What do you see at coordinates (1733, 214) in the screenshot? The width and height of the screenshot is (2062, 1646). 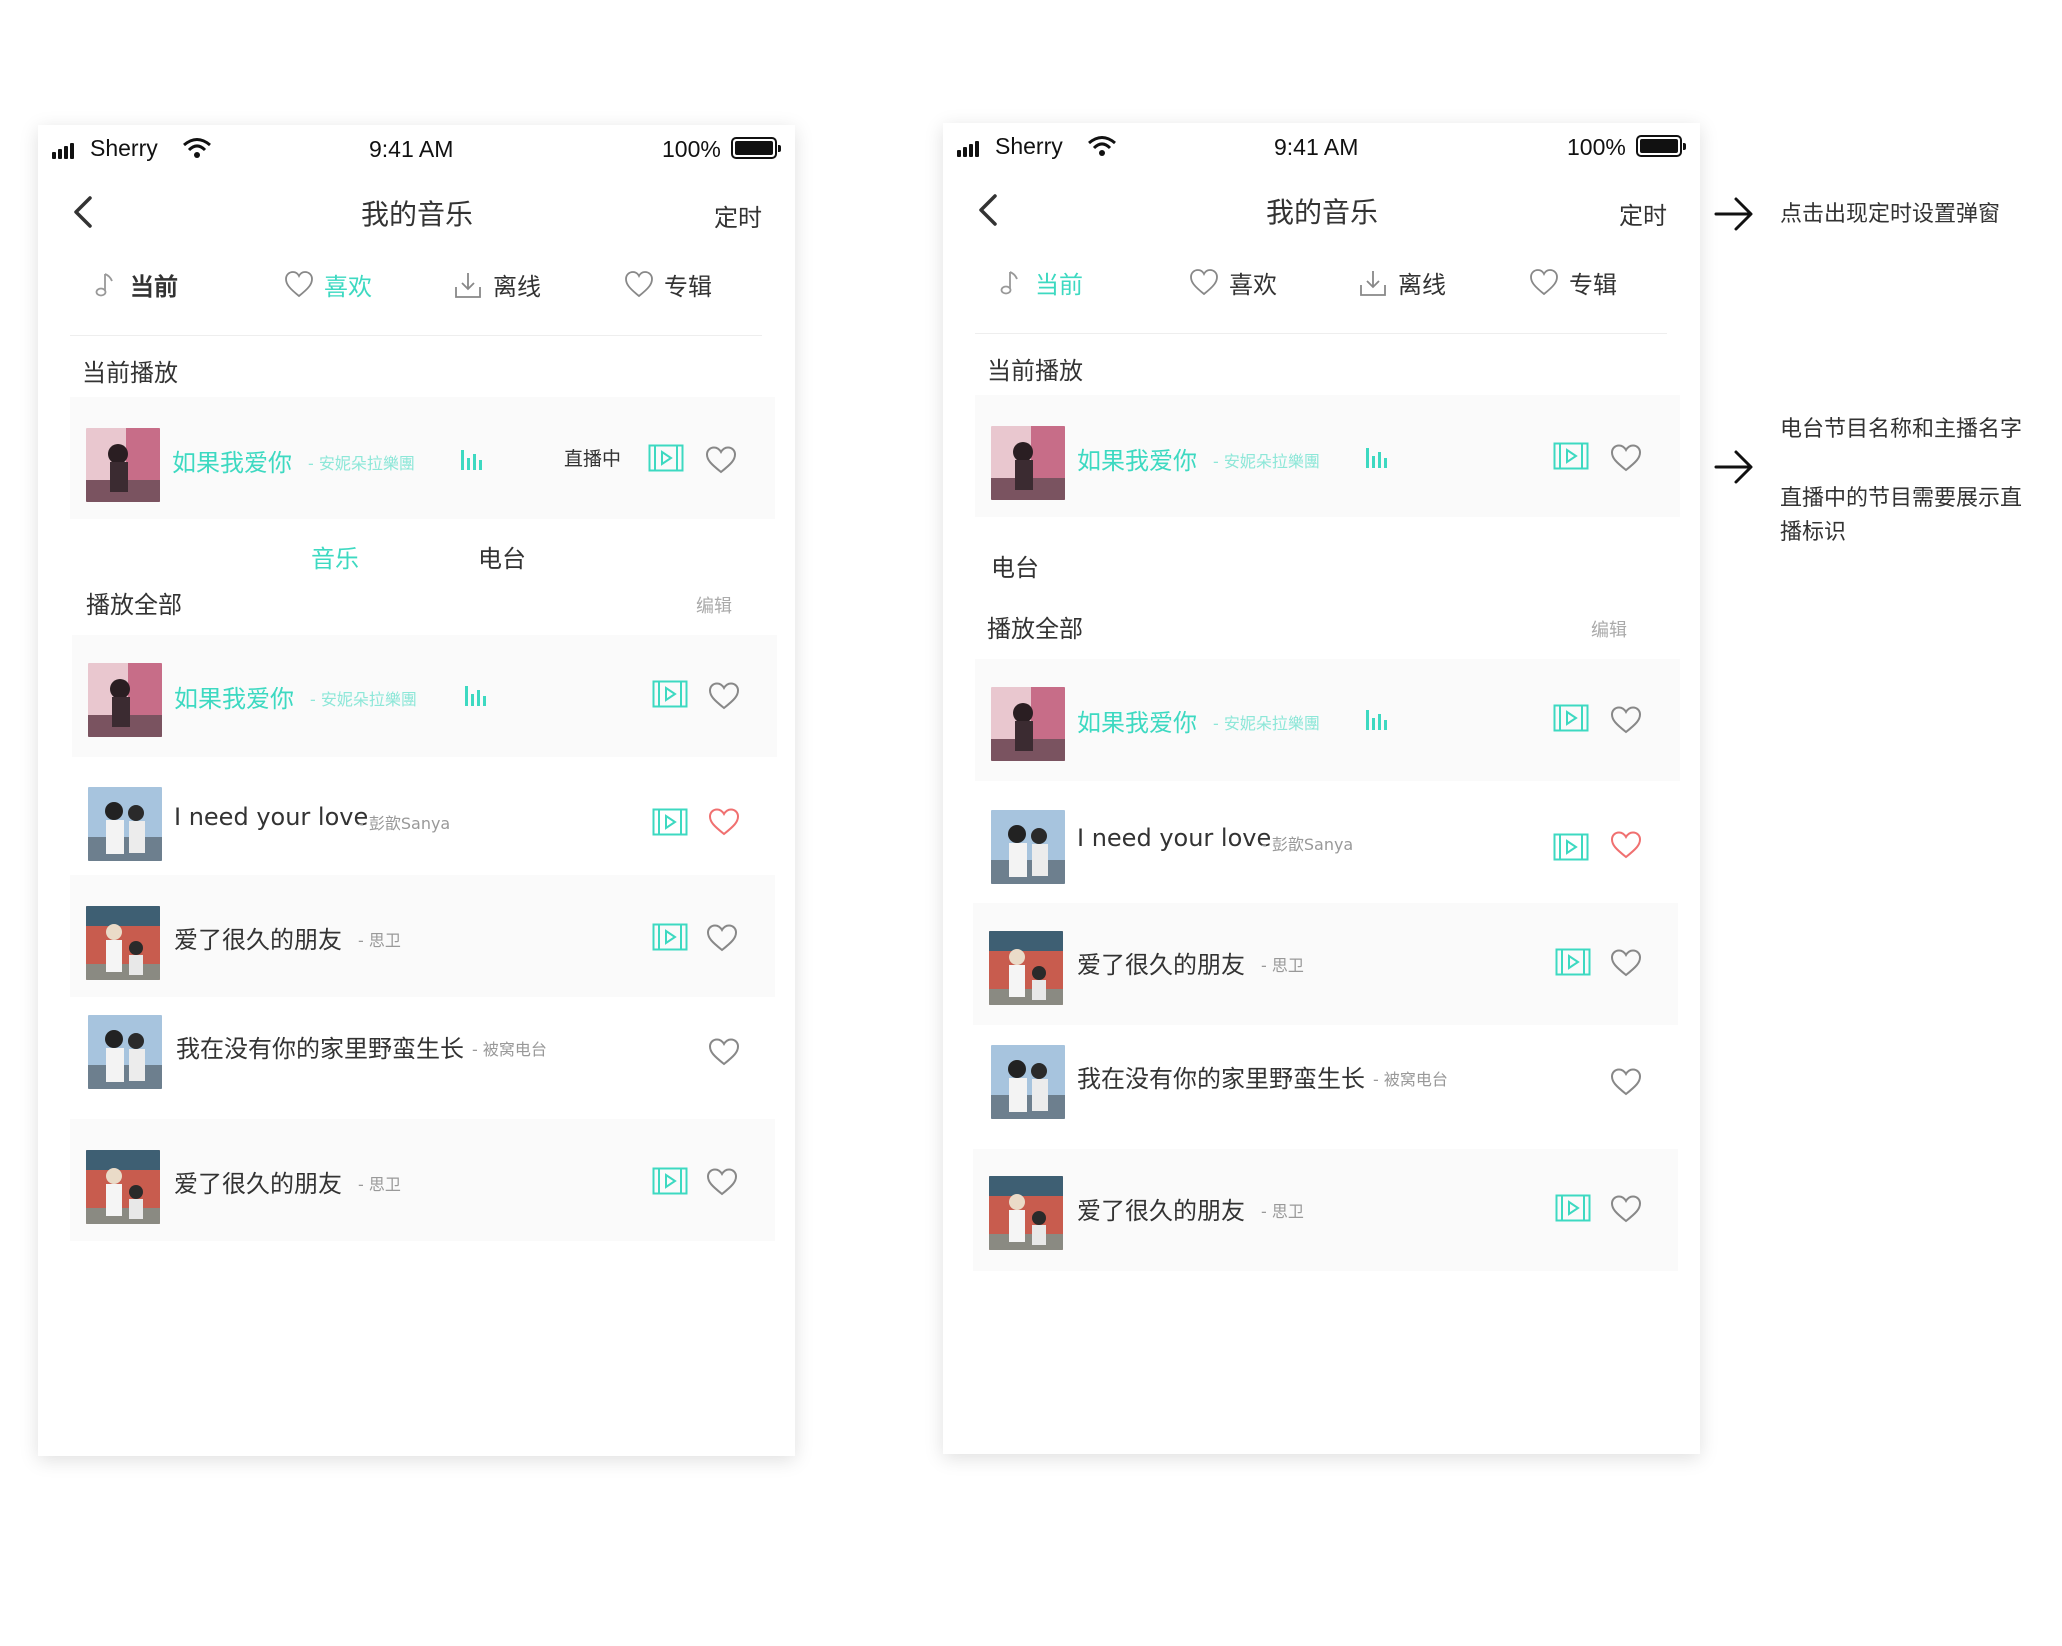 I see `arrow-right-icon` at bounding box center [1733, 214].